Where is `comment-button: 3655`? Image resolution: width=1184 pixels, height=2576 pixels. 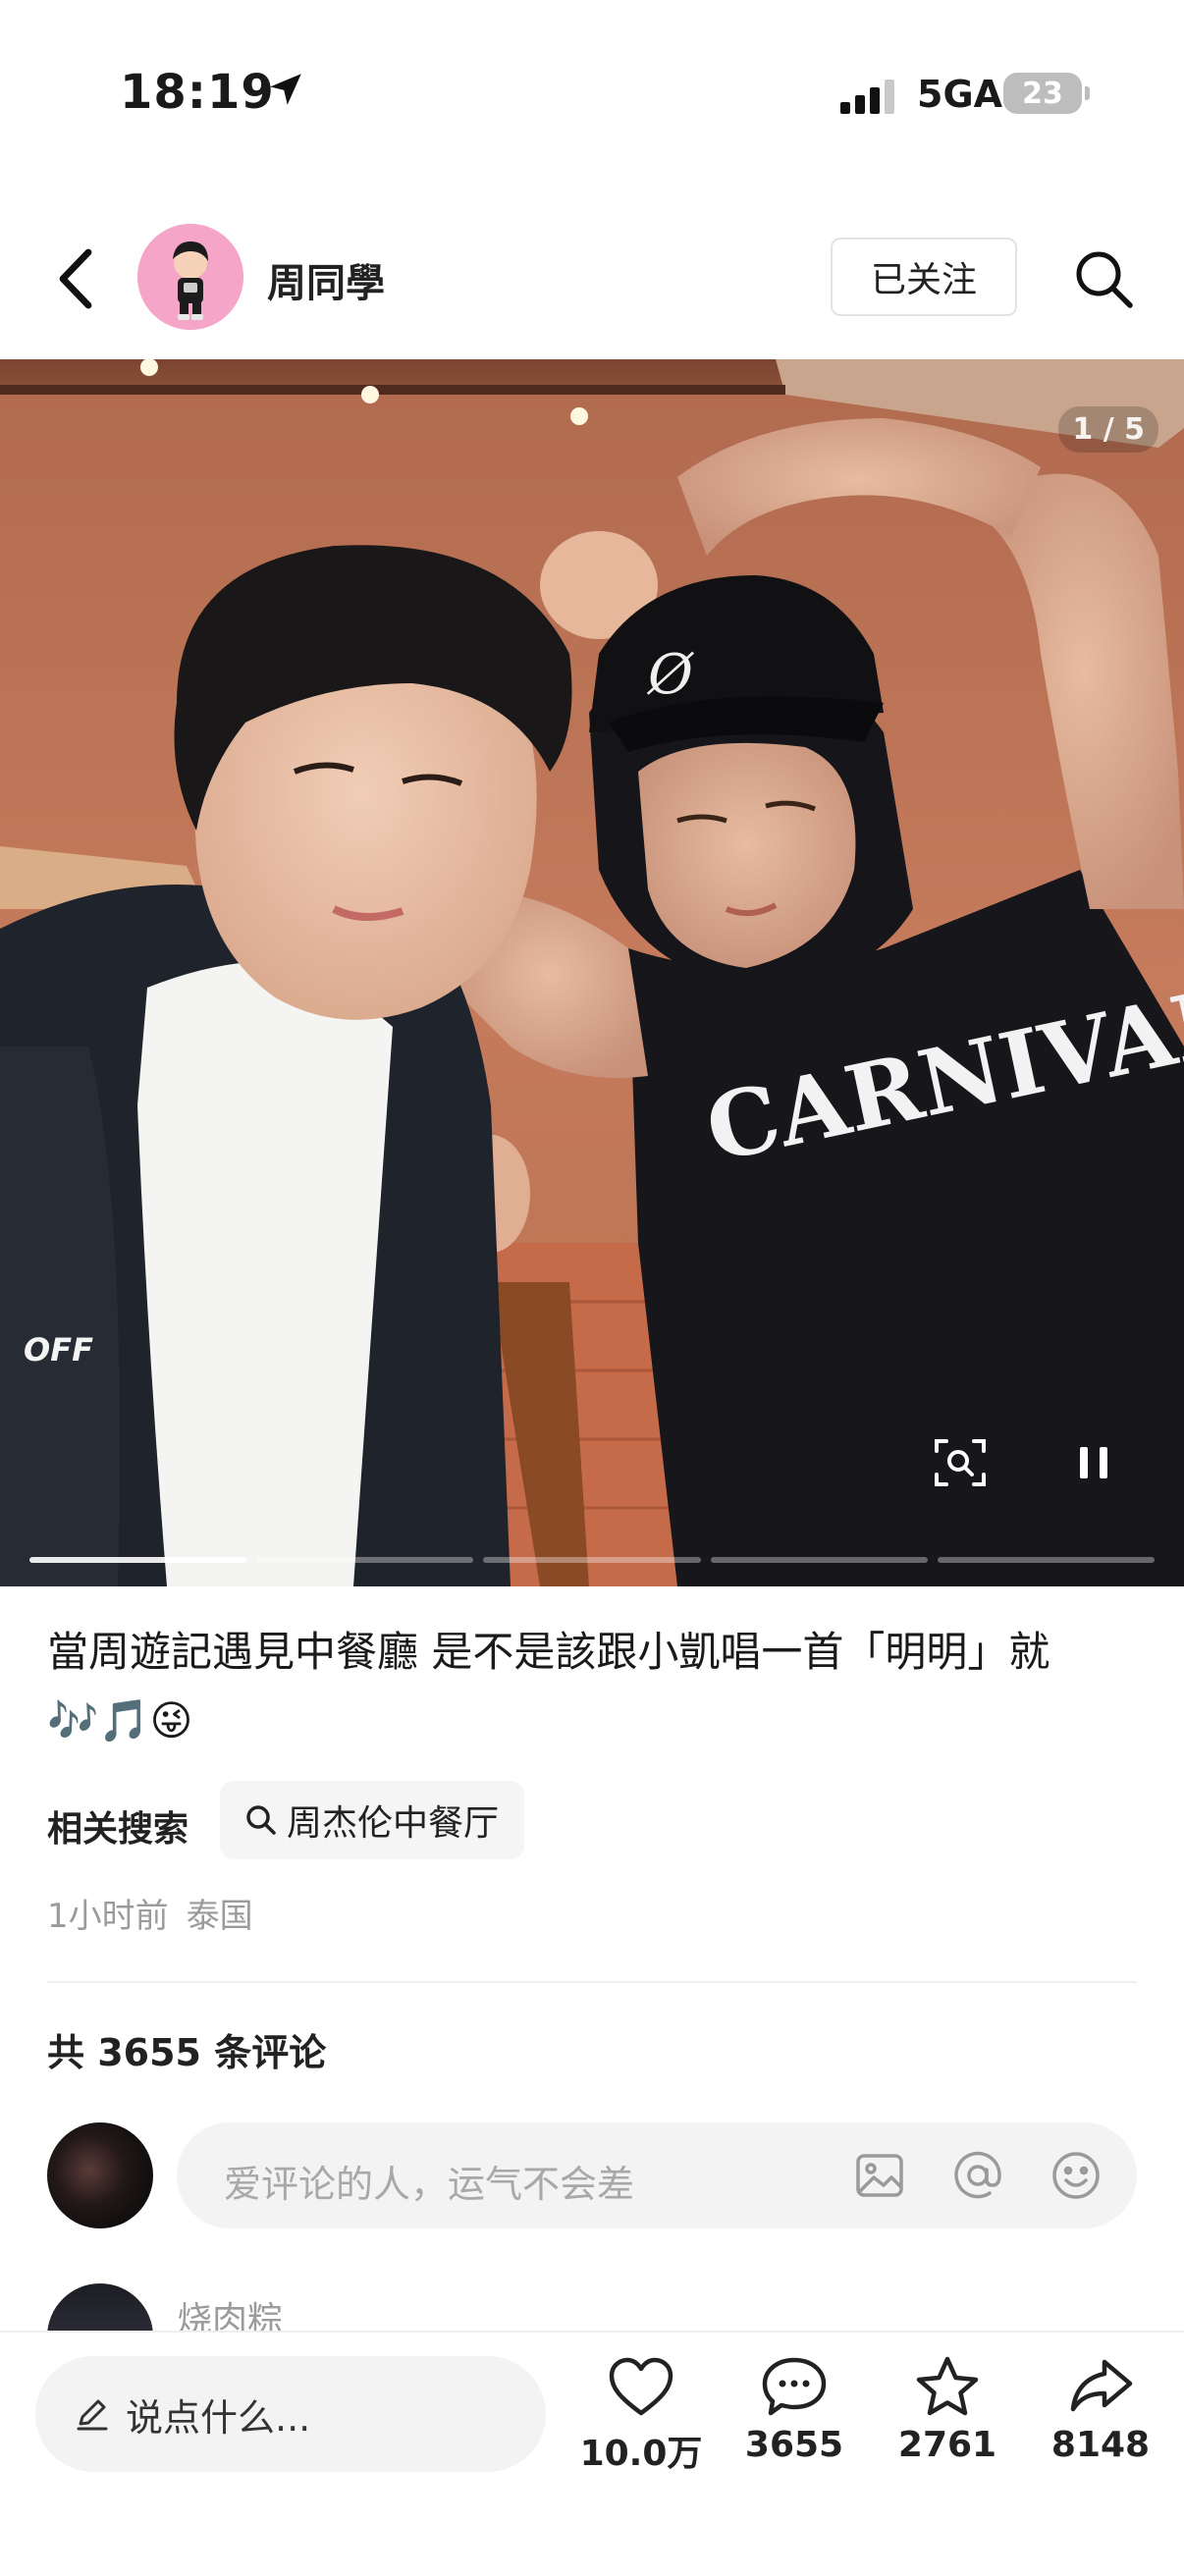 comment-button: 3655 is located at coordinates (794, 2409).